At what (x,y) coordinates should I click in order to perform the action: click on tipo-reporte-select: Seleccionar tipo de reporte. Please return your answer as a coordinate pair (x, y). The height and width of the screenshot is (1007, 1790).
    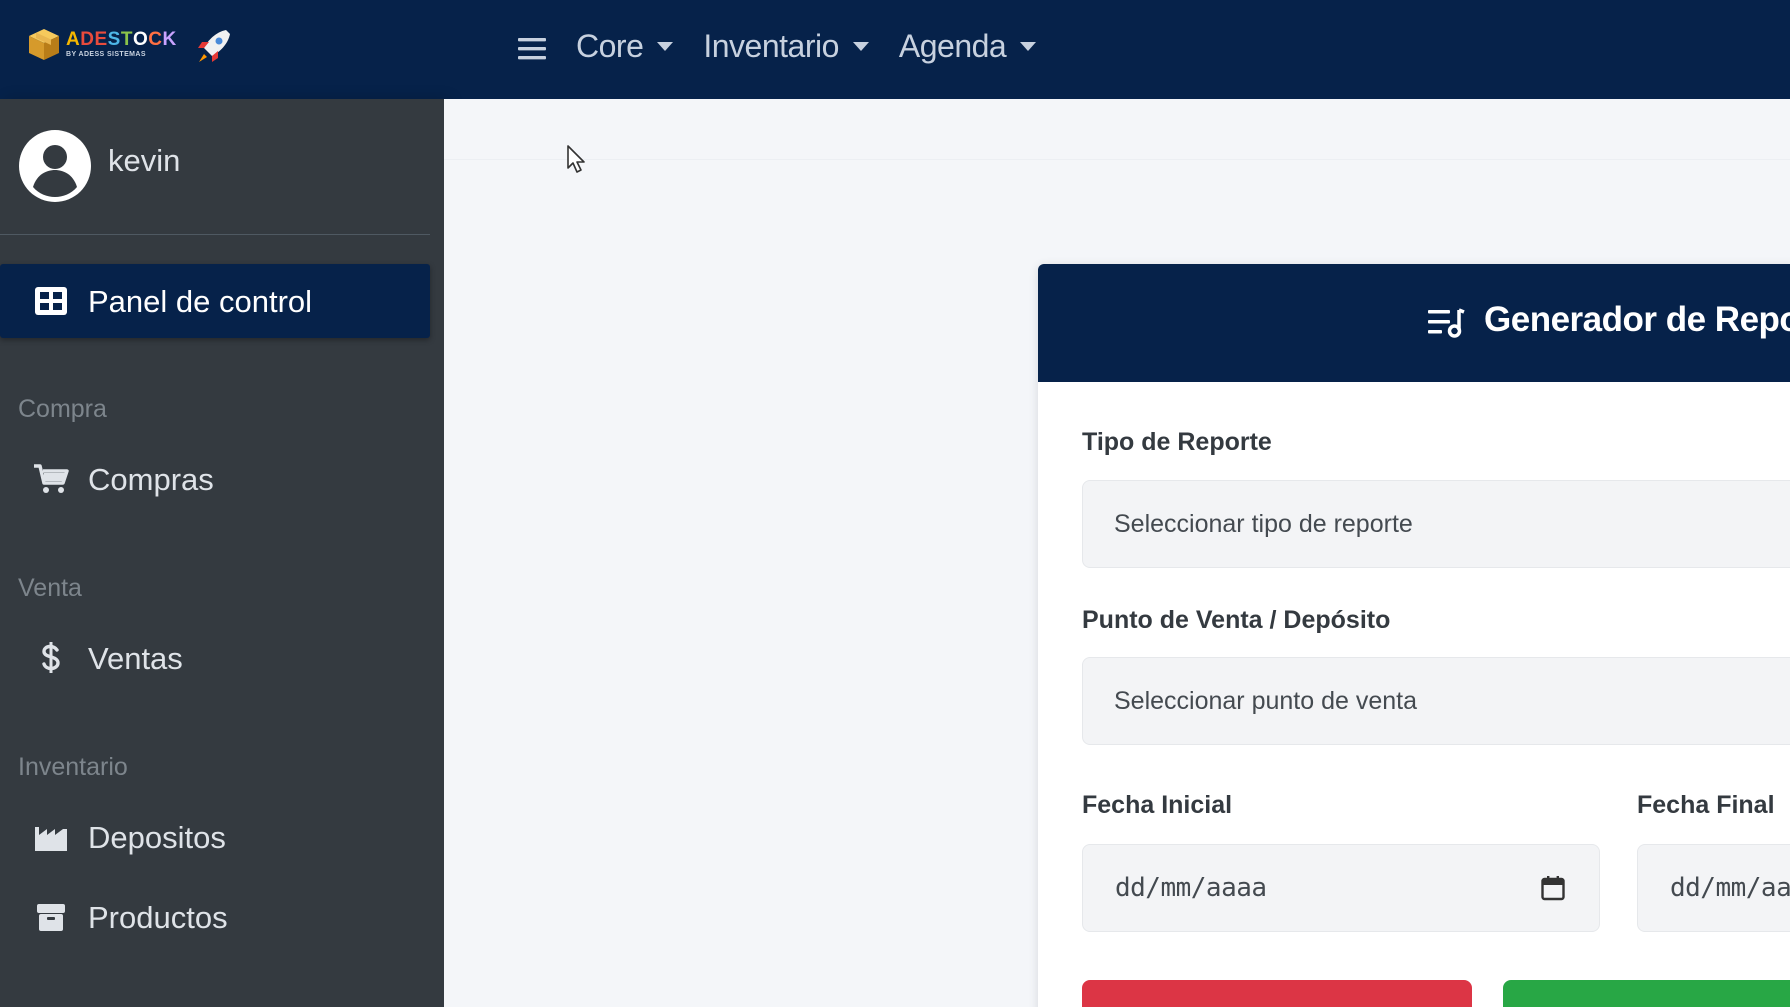
    Looking at the image, I should click on (1436, 524).